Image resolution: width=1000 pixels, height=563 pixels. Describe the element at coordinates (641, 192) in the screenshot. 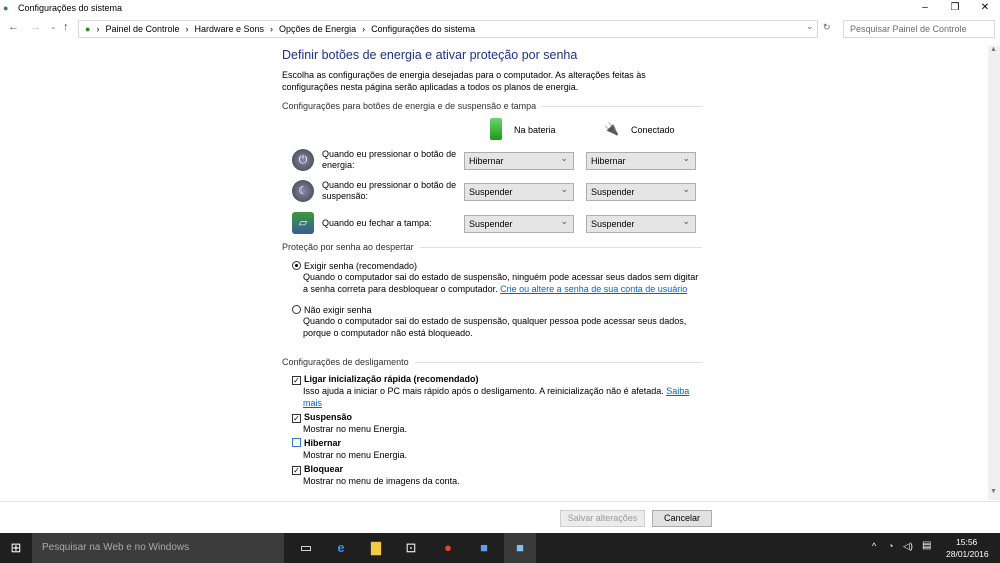

I see `sleep-button-plugged-select: Suspender` at that location.